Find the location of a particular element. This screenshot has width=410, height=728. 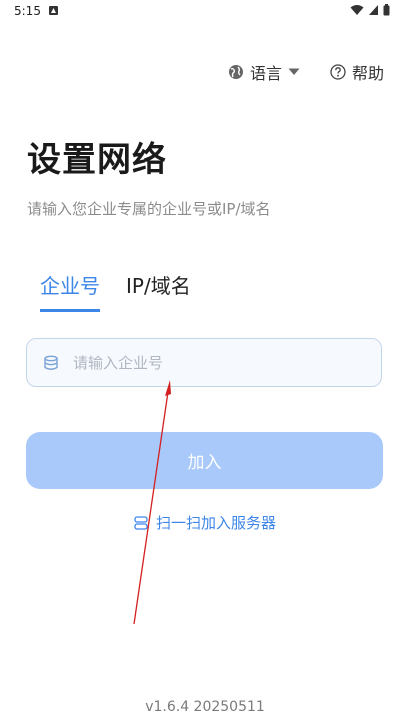

scan-to-join-link: 扫一扫加入服务器 is located at coordinates (205, 522).